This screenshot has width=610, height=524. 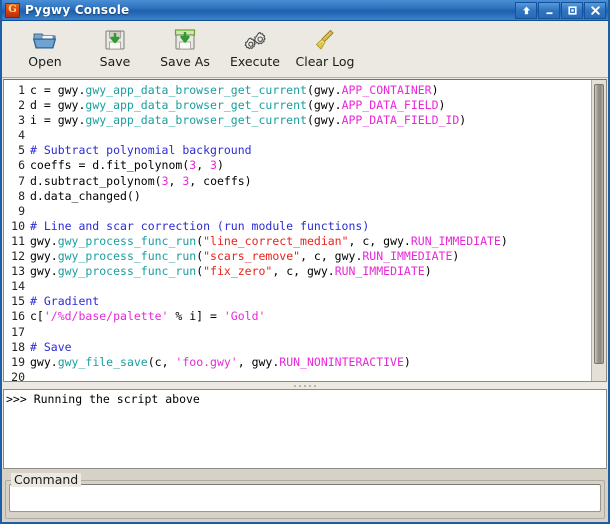 What do you see at coordinates (18, 225) in the screenshot?
I see `line-number: 10` at bounding box center [18, 225].